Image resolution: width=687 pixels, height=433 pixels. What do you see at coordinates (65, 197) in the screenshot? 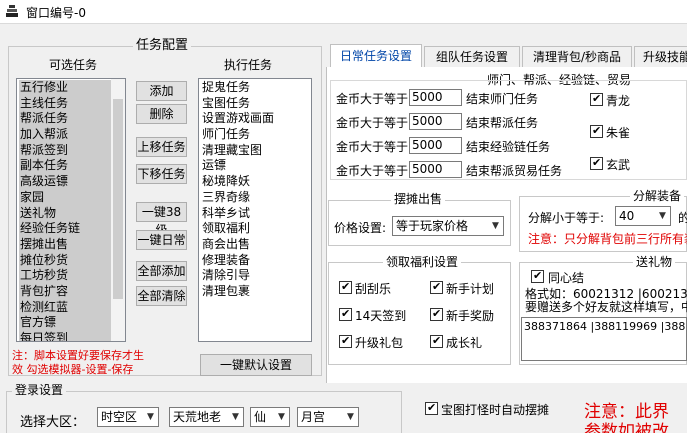
I see `list-item: 家园` at bounding box center [65, 197].